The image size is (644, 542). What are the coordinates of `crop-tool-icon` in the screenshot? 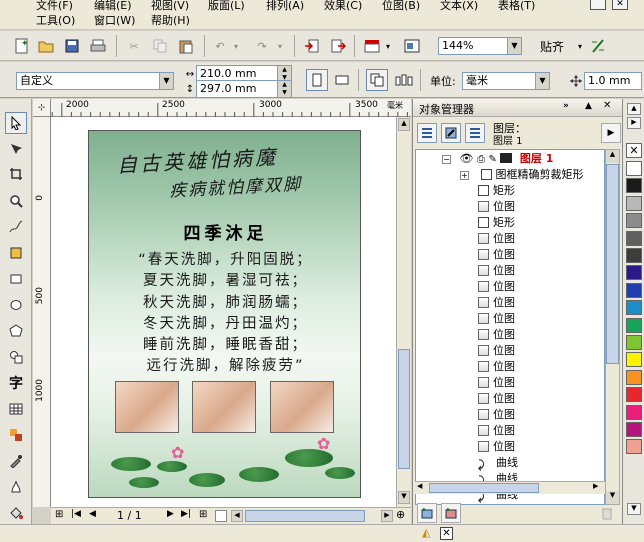 It's located at (16, 174).